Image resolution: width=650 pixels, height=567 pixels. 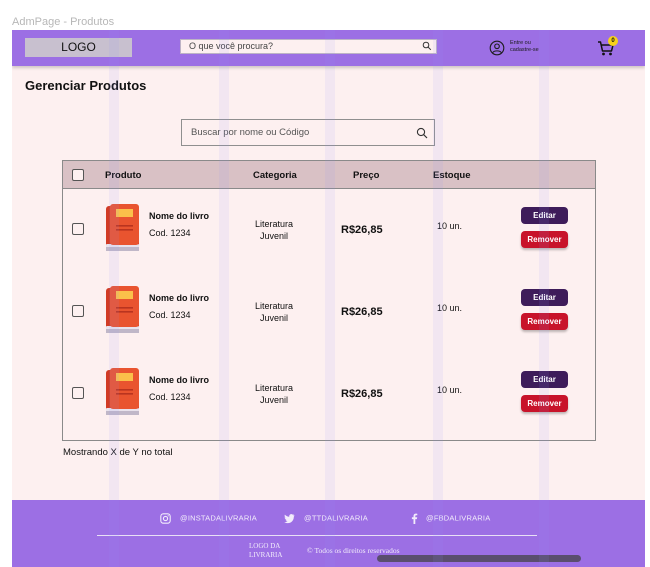 What do you see at coordinates (289, 519) in the screenshot?
I see `twitter-icon` at bounding box center [289, 519].